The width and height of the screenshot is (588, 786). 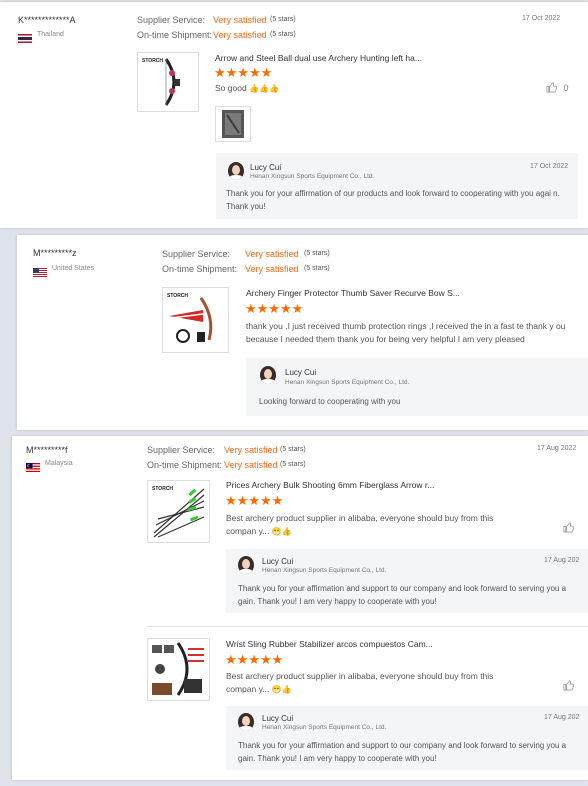 I want to click on review-photo, so click(x=233, y=124).